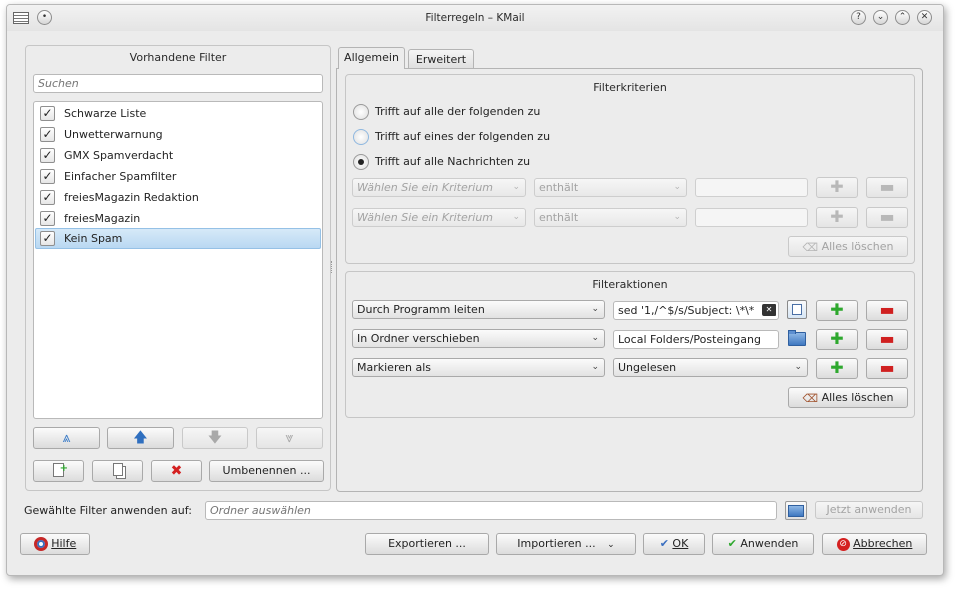  Describe the element at coordinates (810, 247) in the screenshot. I see `clear-icon: ⌫` at that location.